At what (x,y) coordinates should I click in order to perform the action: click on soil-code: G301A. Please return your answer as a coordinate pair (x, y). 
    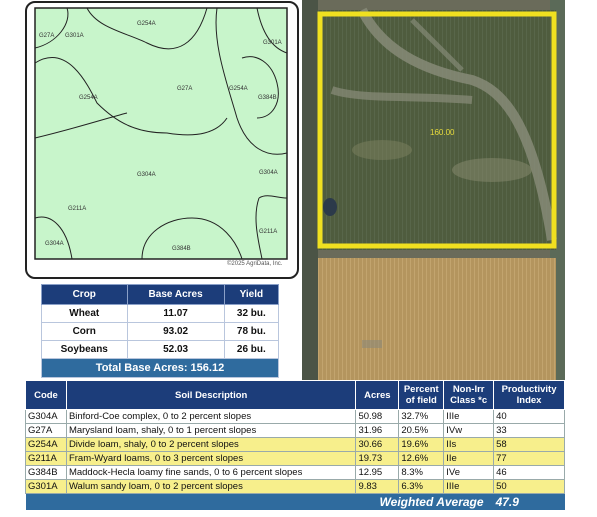
    Looking at the image, I should click on (46, 486).